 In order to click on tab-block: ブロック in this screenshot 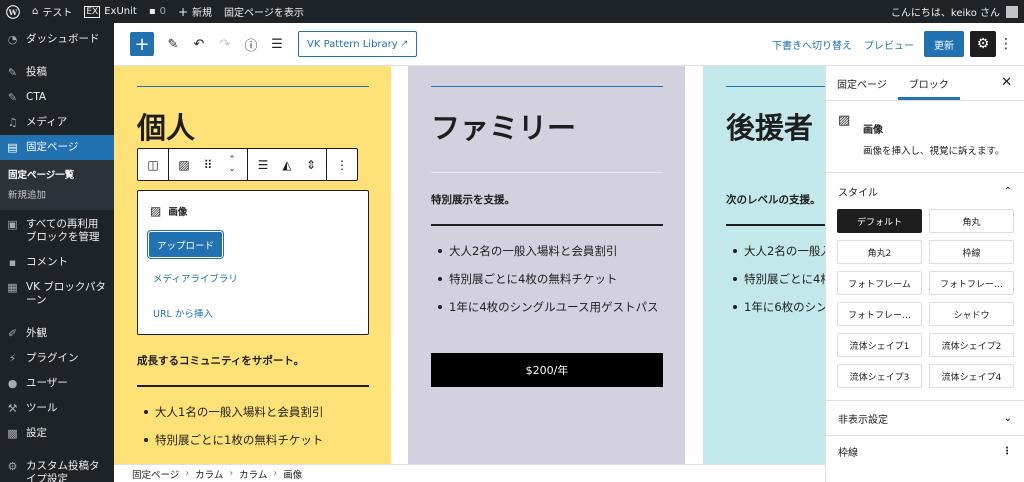, I will do `click(929, 83)`.